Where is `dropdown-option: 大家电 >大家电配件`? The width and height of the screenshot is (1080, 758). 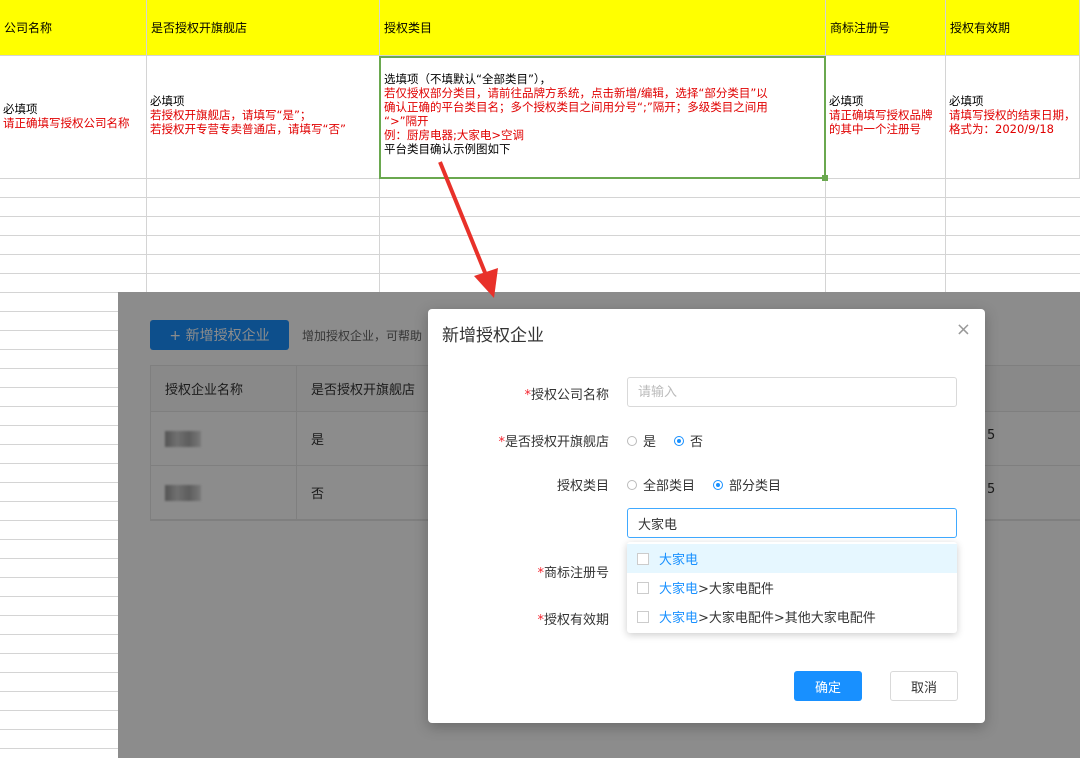
dropdown-option: 大家电 >大家电配件 is located at coordinates (792, 587).